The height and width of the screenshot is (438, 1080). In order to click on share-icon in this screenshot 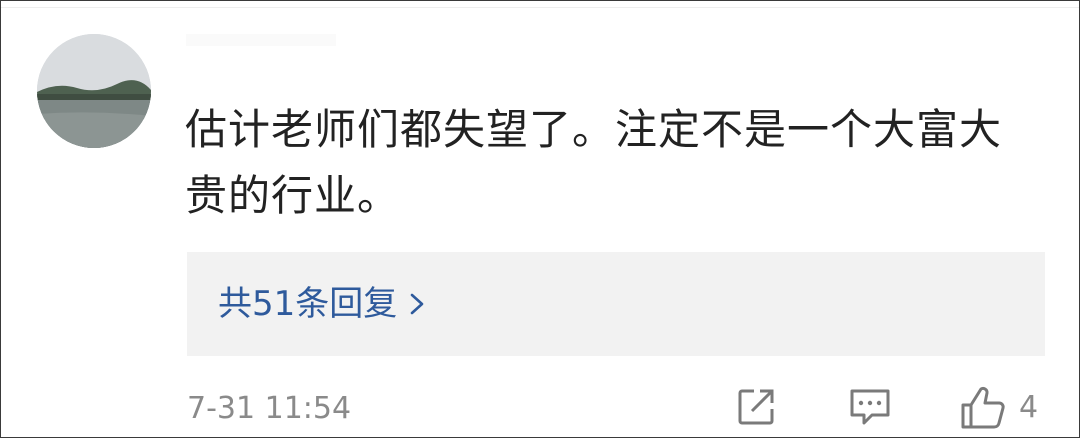, I will do `click(756, 407)`.